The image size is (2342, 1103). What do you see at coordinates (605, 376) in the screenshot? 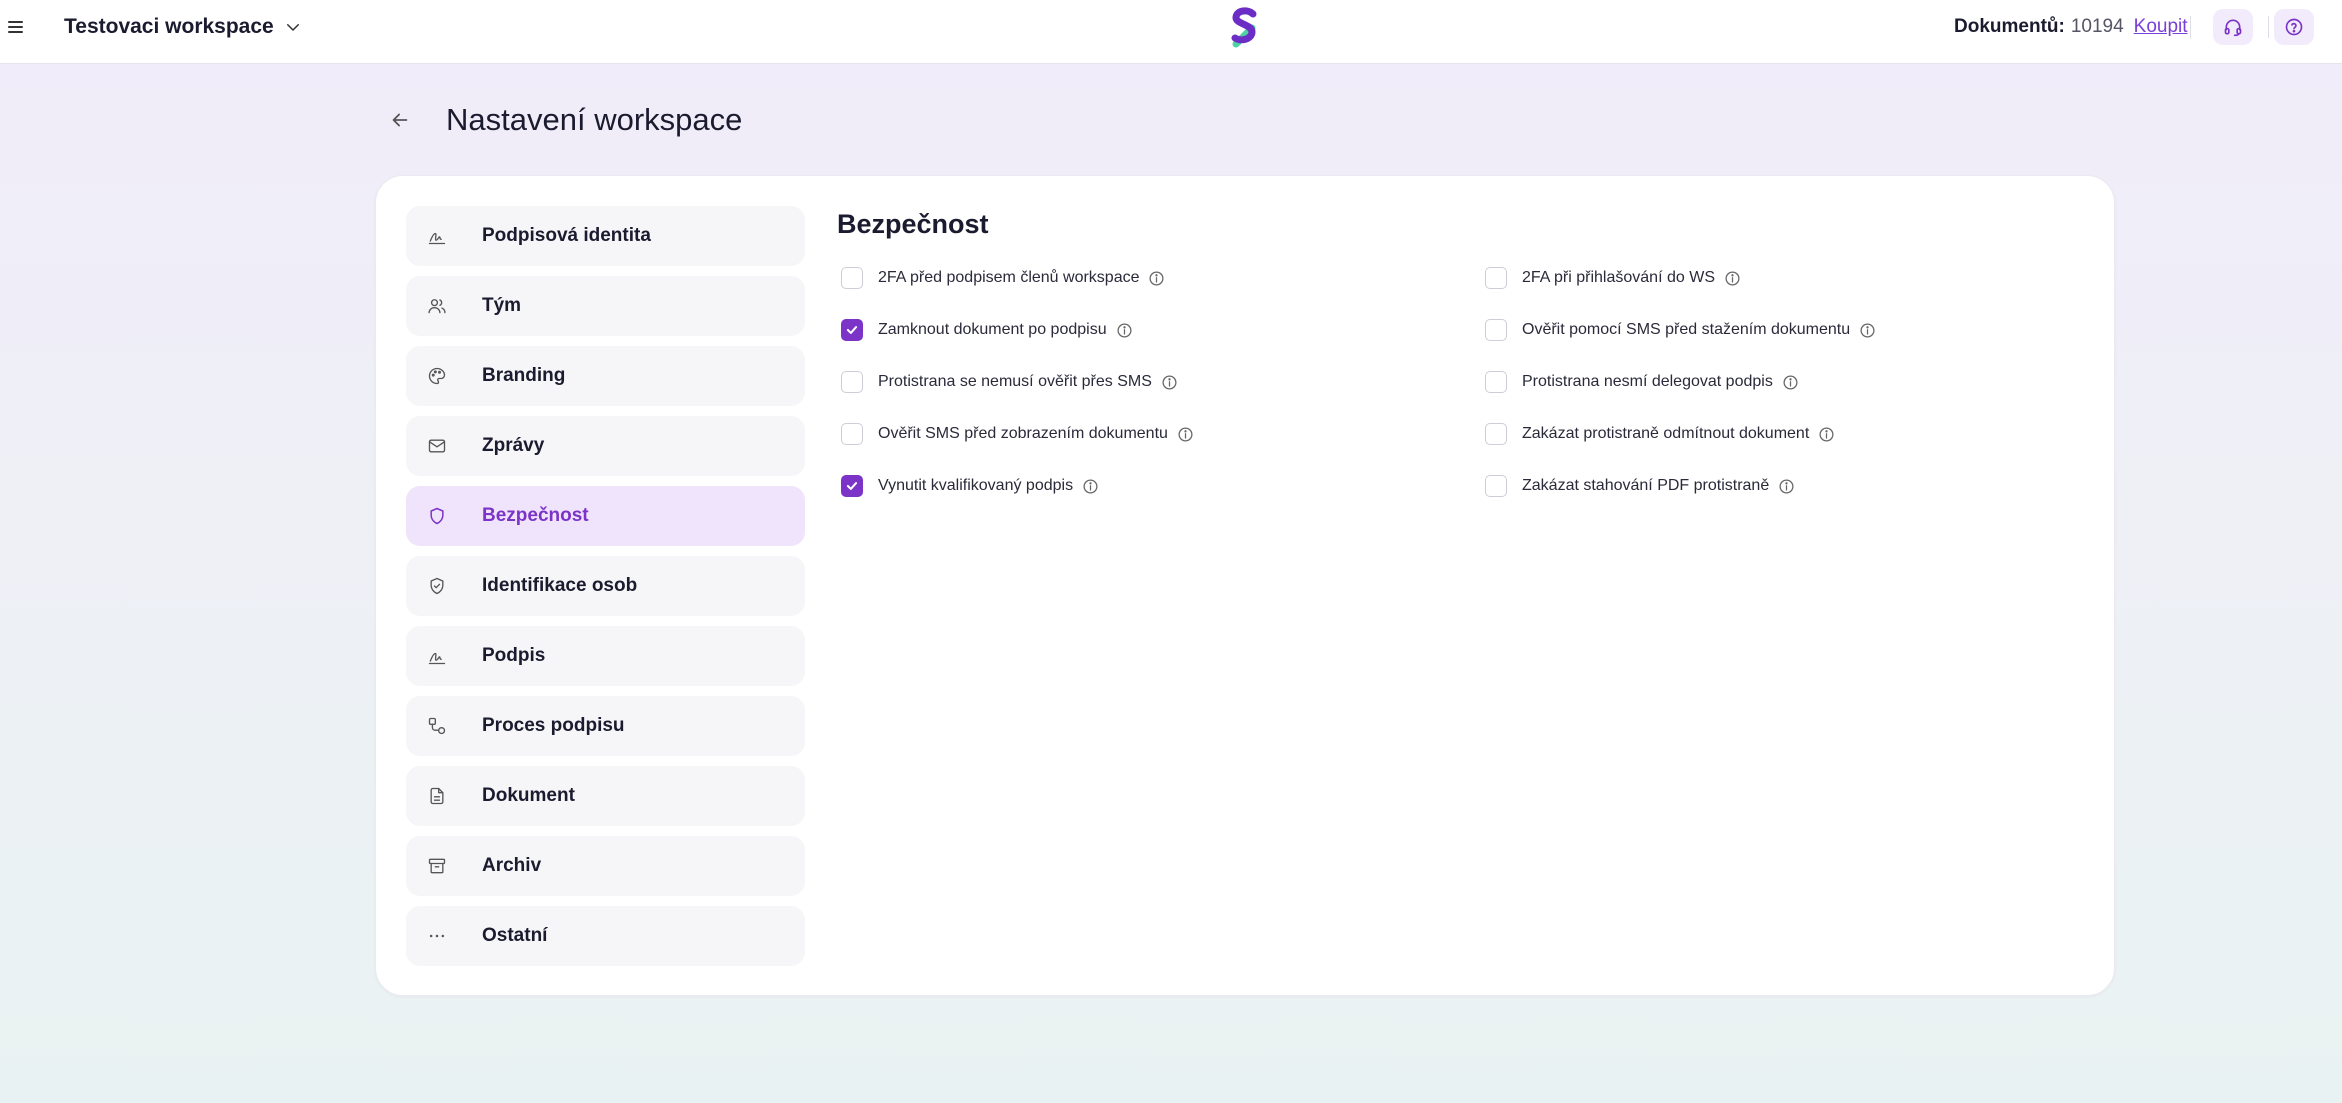
I see `nav-item-branding: Branding` at bounding box center [605, 376].